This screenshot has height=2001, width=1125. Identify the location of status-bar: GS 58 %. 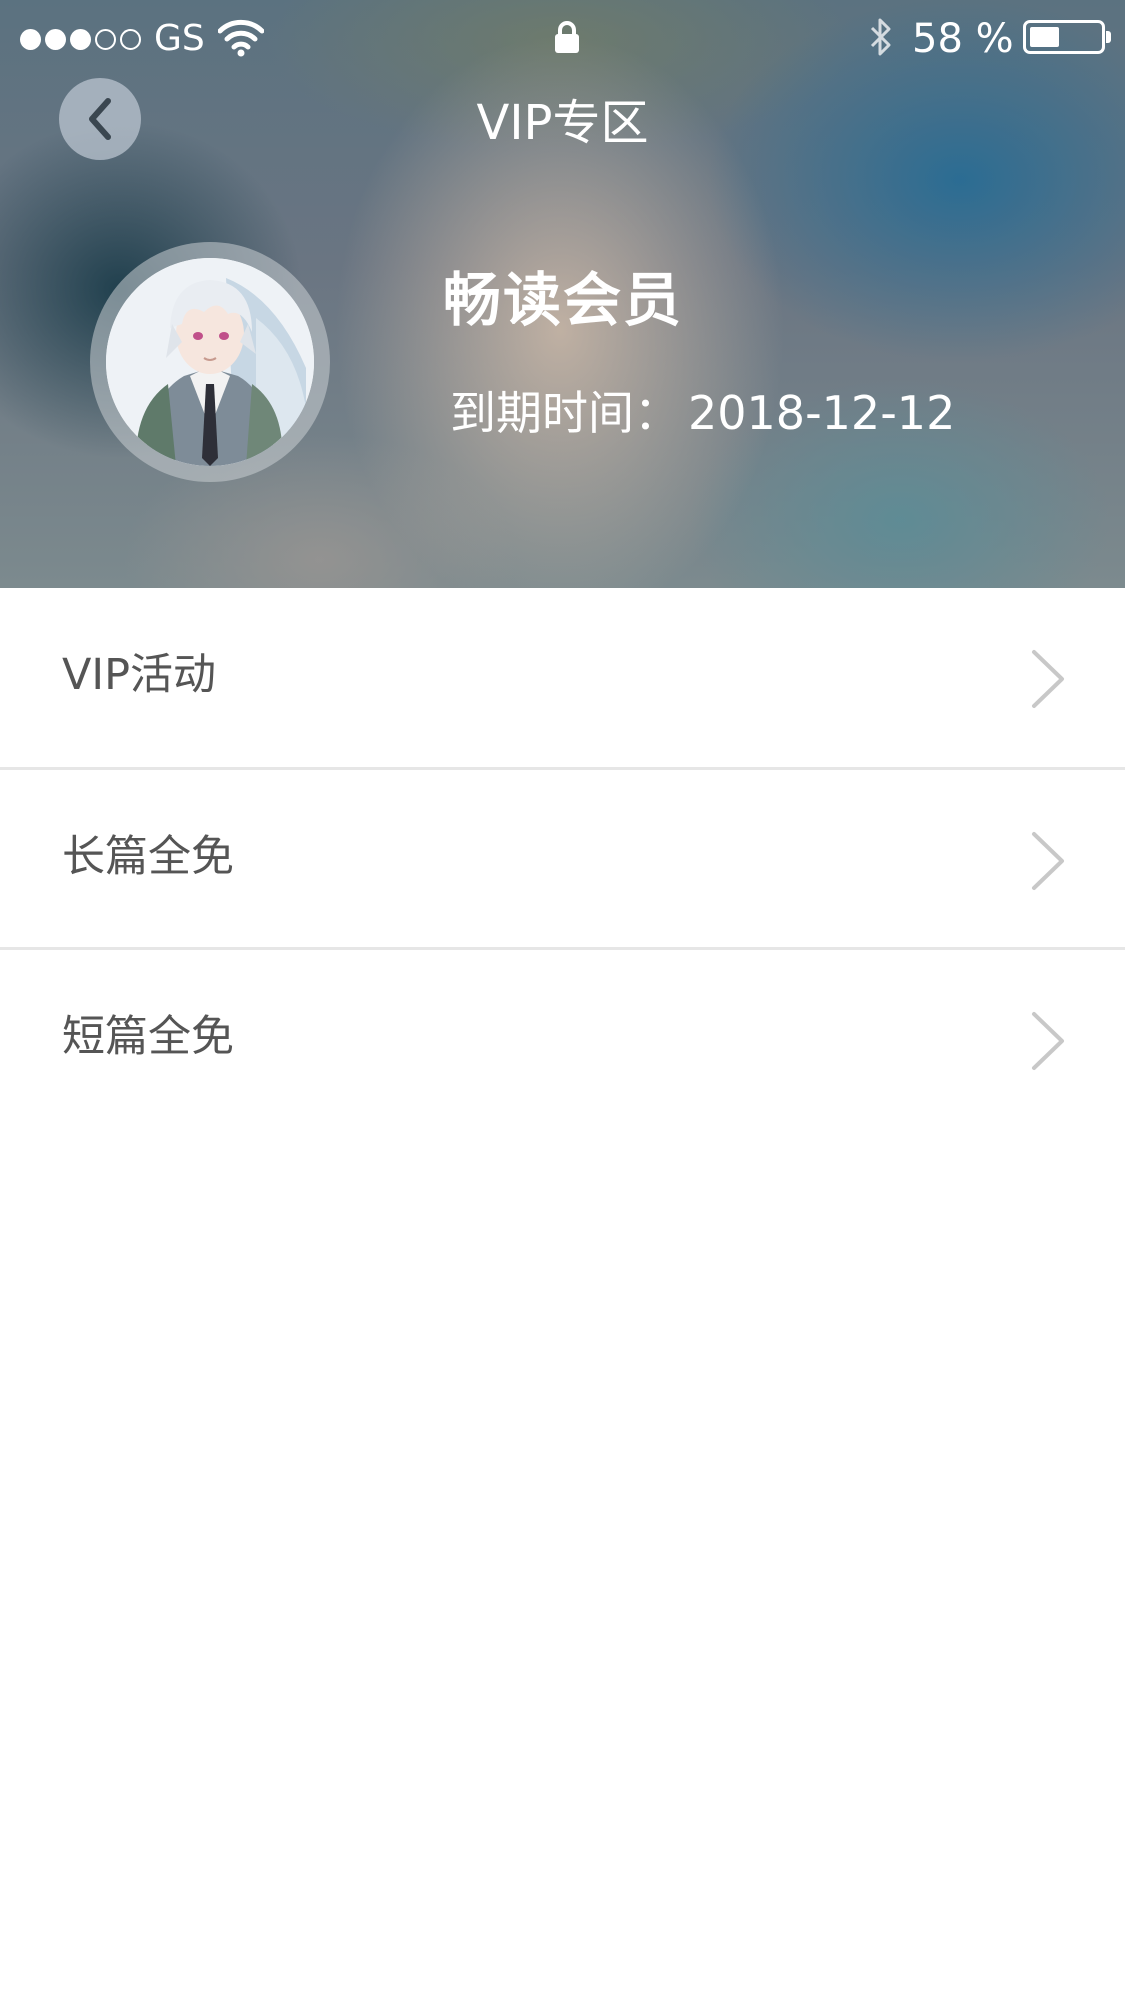
(562, 40).